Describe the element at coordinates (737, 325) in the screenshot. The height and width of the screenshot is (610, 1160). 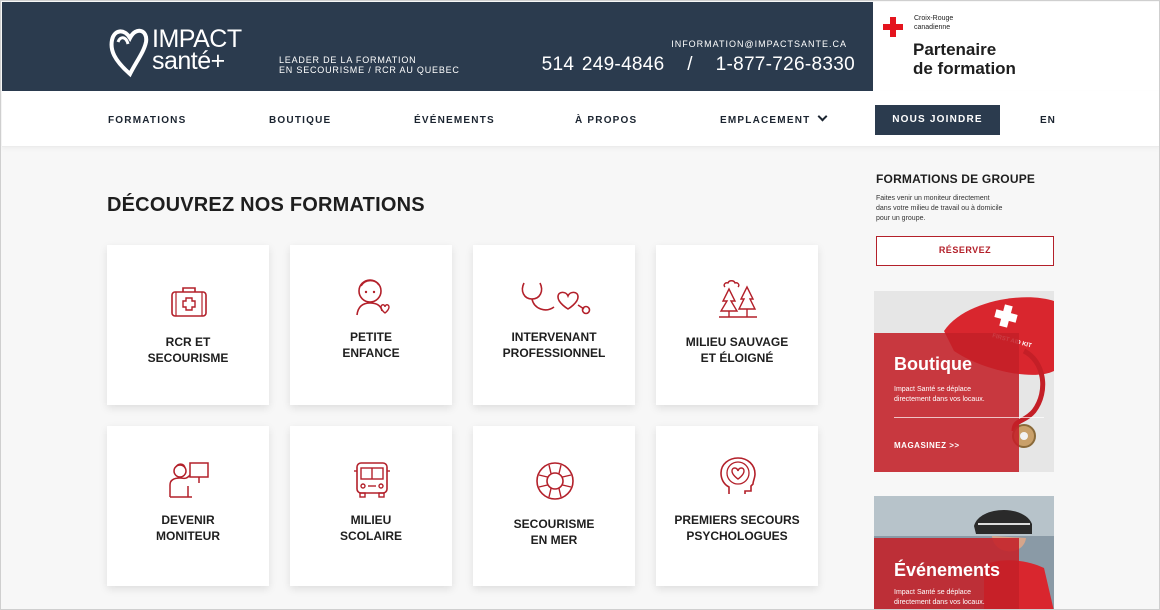
I see `course-card-milieu-sauvage: MILIEU SAUVAGE ET ÉLOIGNÉ` at that location.